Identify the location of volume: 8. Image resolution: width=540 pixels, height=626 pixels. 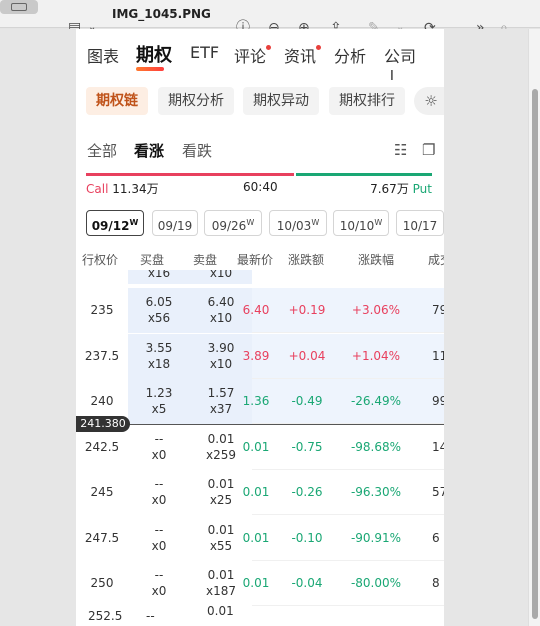
(436, 583).